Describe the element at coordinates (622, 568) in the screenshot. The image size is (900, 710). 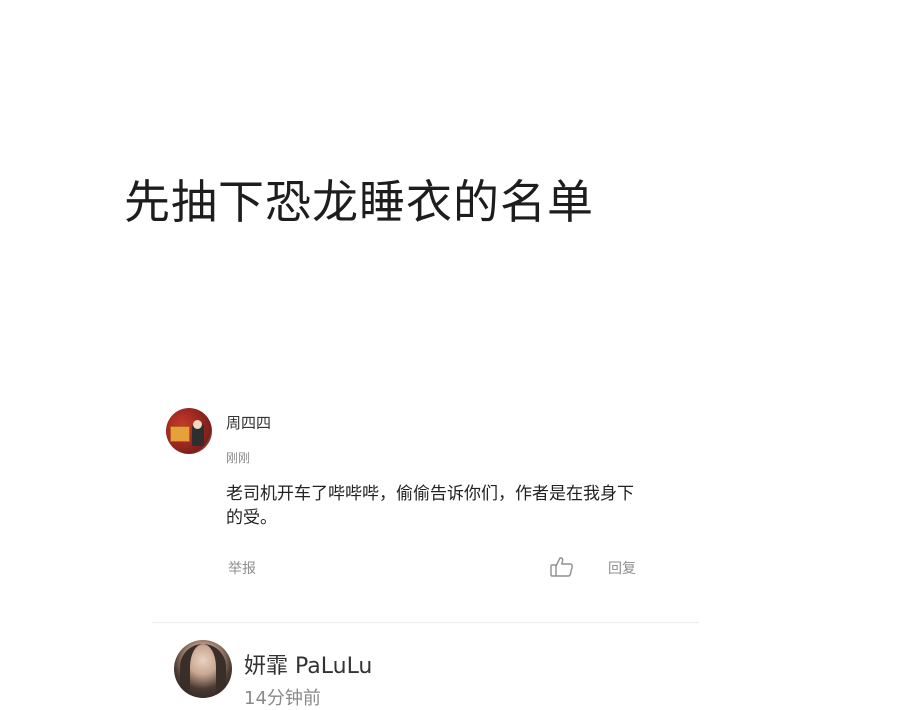
I see `reply-button: 回复` at that location.